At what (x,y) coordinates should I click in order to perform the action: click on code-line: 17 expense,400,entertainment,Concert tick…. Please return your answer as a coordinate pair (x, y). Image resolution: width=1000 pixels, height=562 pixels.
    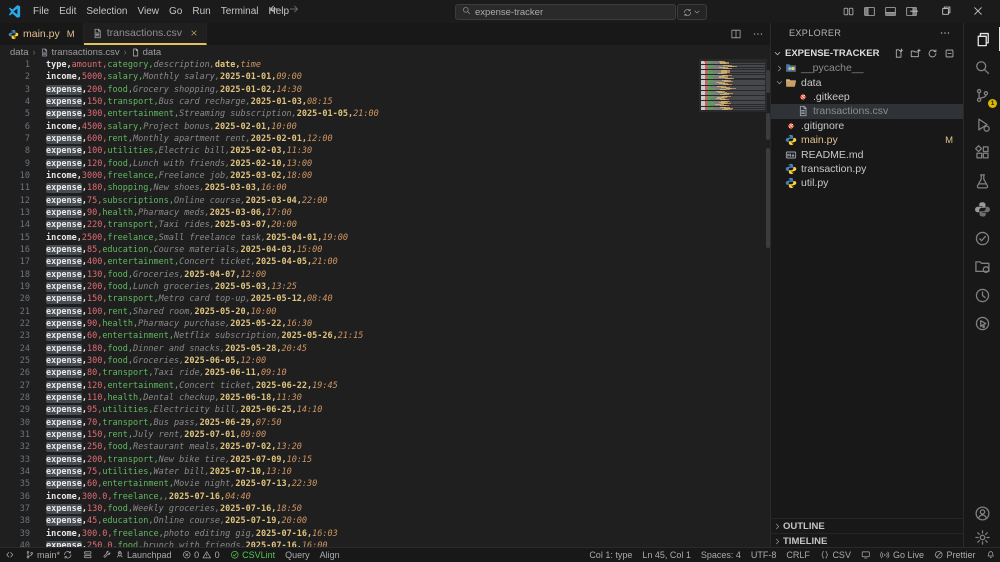
    Looking at the image, I should click on (385, 262).